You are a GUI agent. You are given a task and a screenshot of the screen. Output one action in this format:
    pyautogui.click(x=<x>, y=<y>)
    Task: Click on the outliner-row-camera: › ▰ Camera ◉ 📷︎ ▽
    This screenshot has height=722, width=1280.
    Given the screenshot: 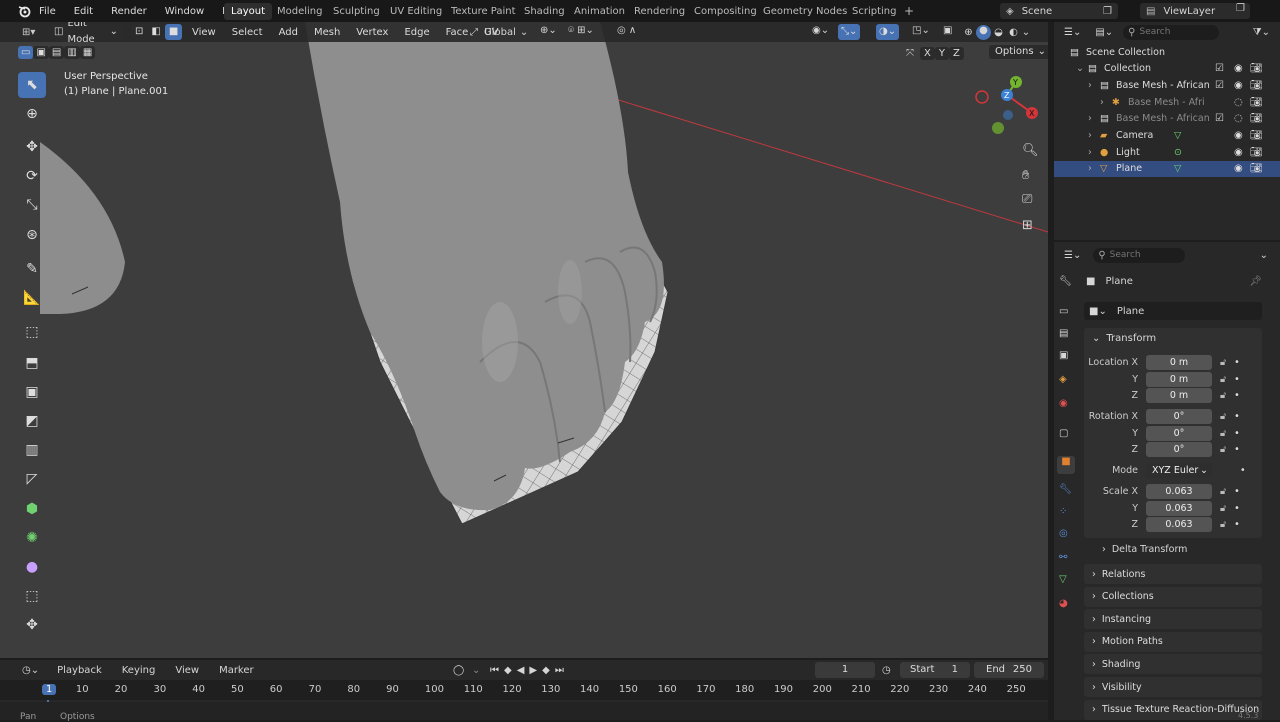 What is the action you would take?
    pyautogui.click(x=1167, y=136)
    